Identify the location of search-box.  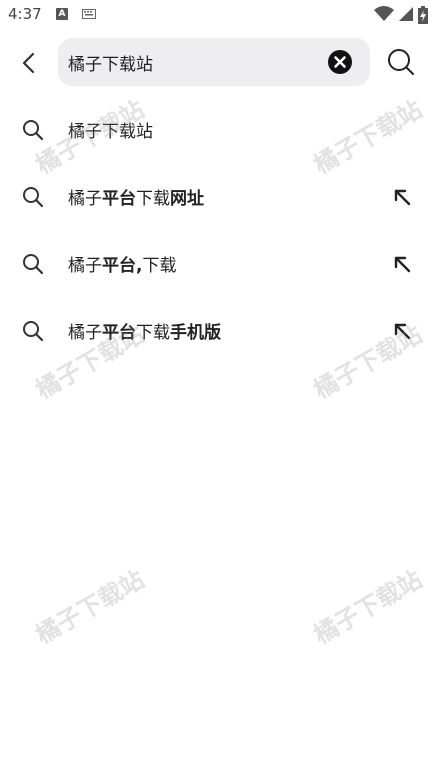
(214, 62).